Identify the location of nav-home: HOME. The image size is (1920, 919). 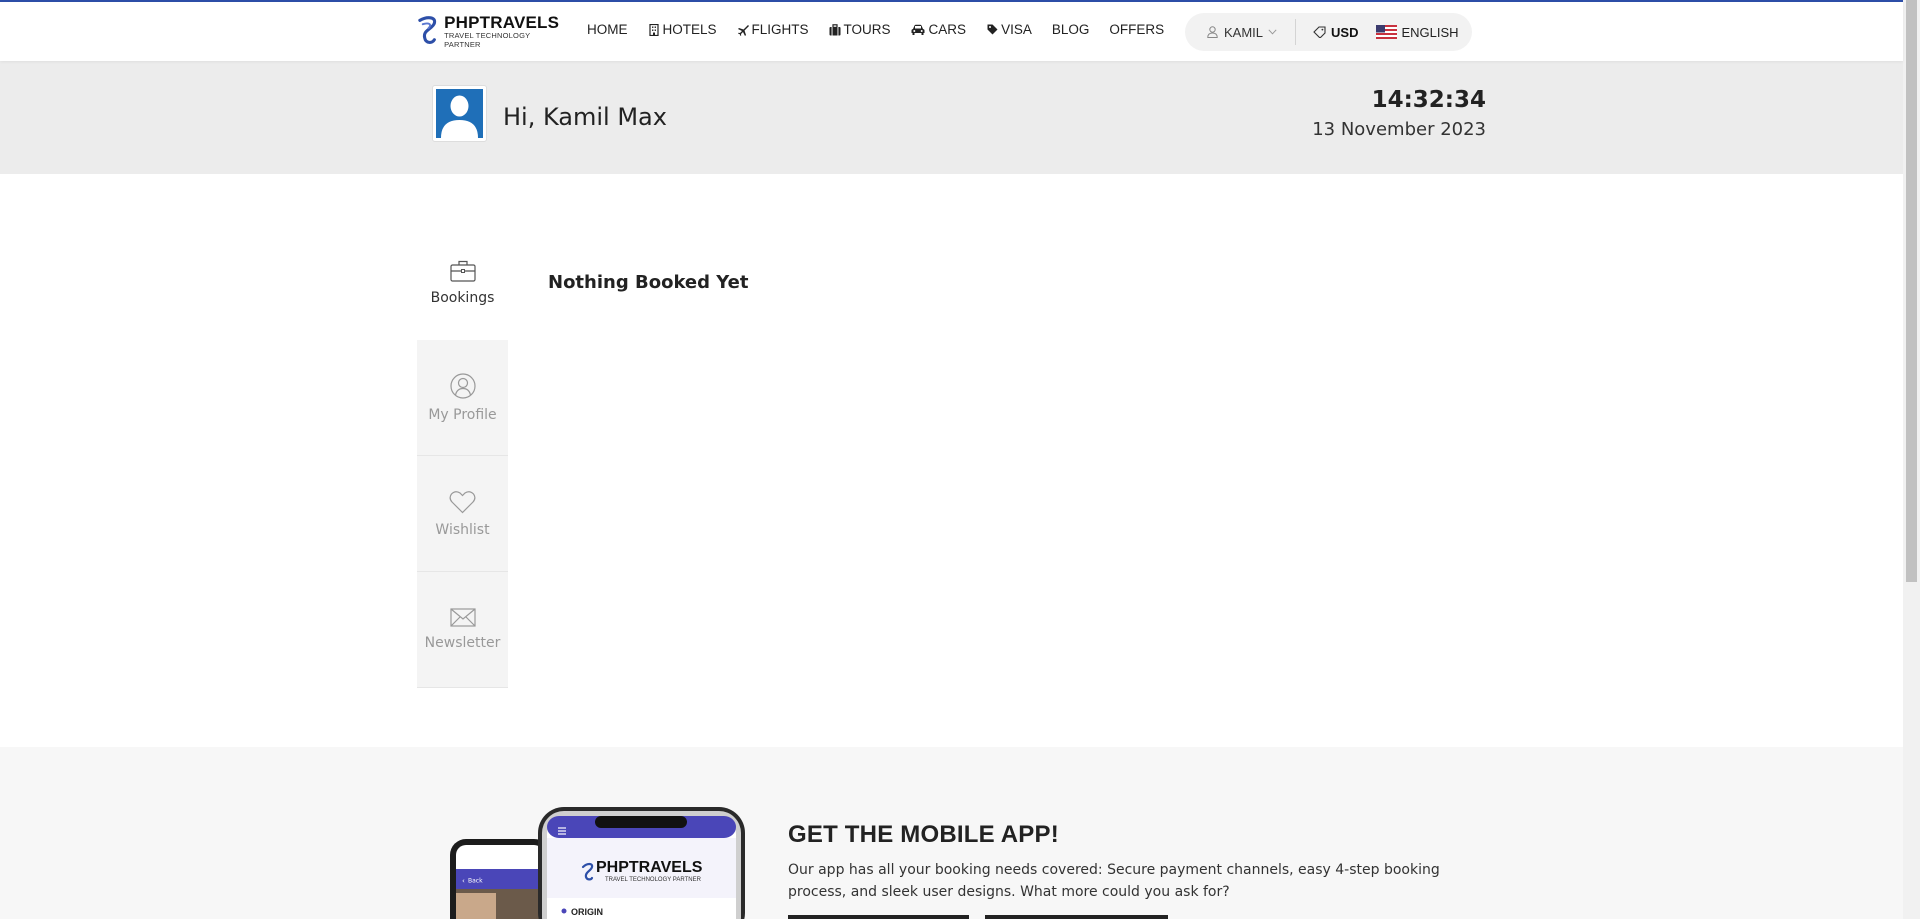
(607, 29).